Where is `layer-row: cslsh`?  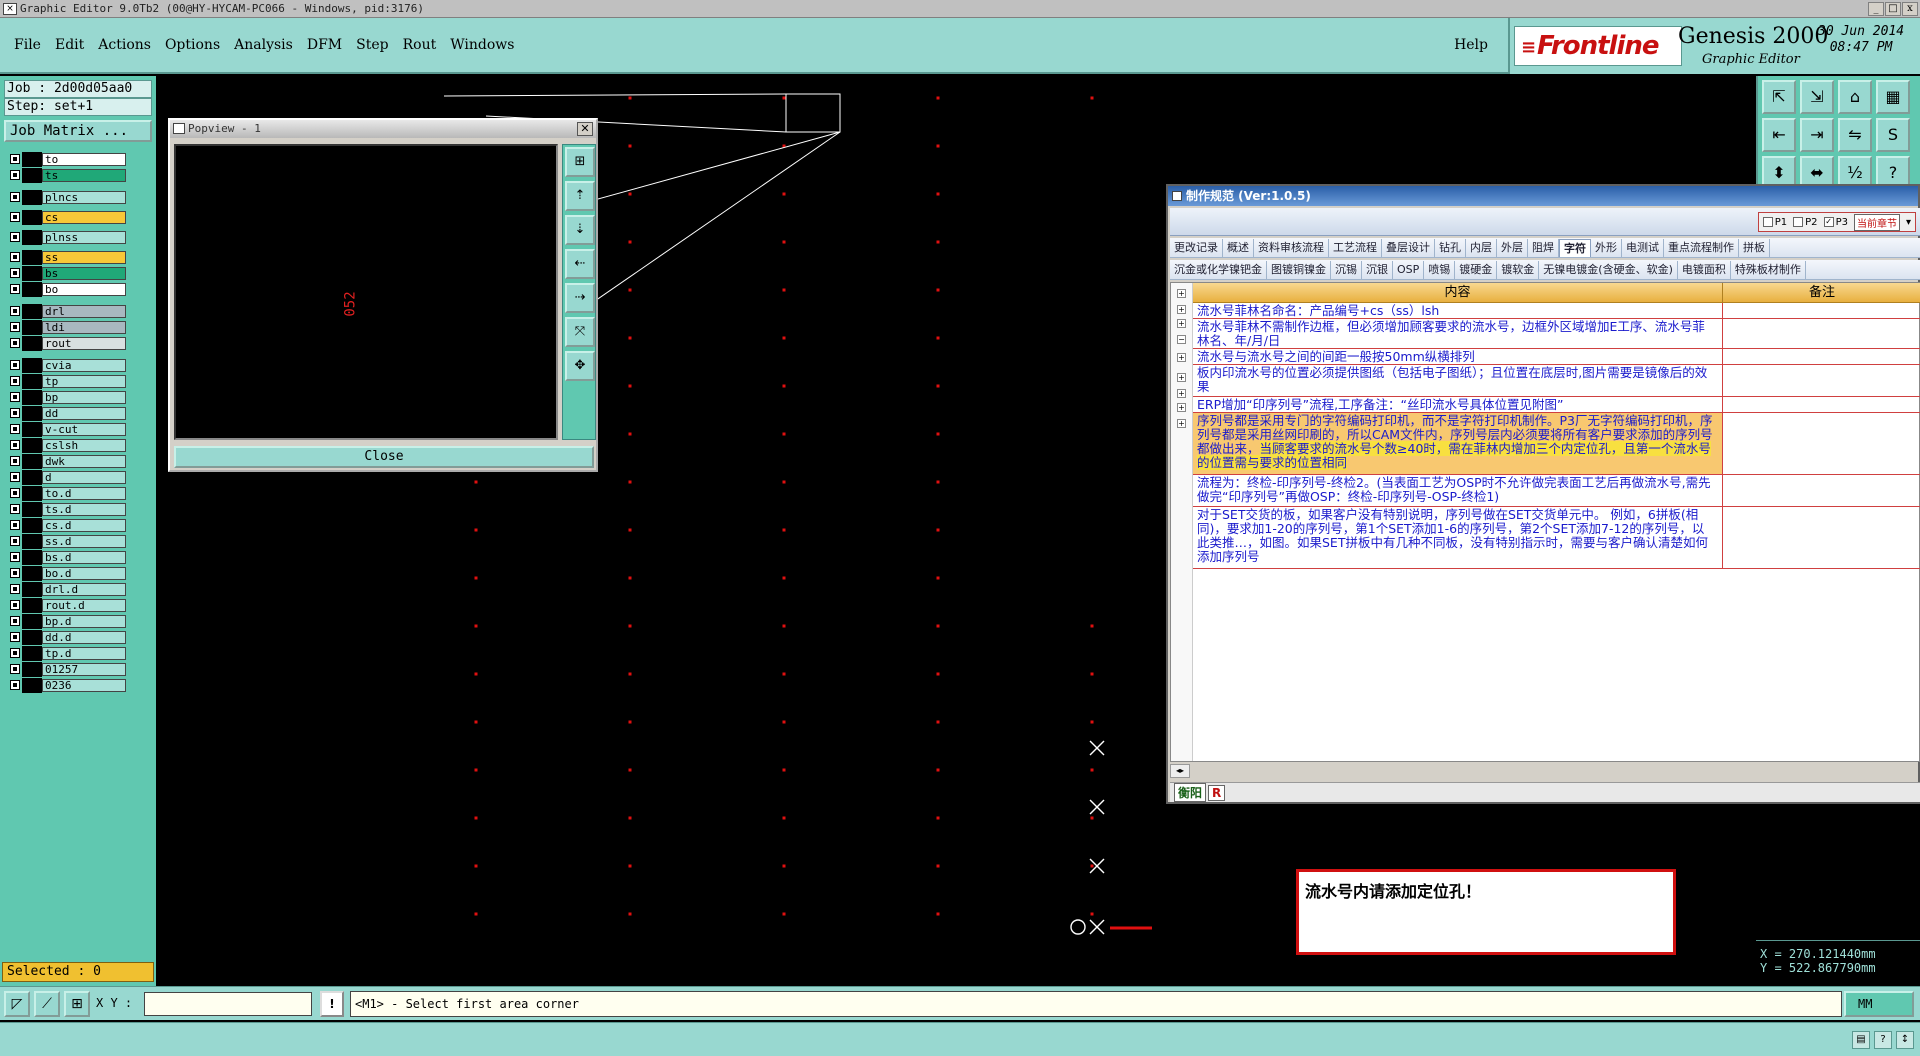 layer-row: cslsh is located at coordinates (65, 445).